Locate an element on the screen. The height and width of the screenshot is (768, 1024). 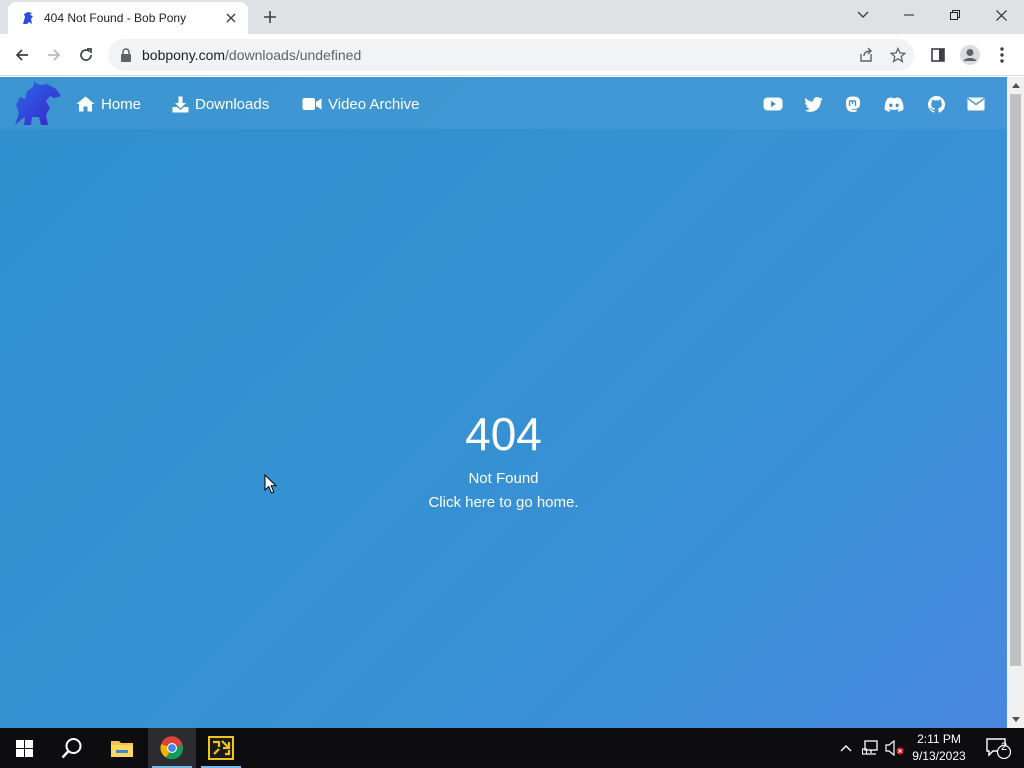
url-text: bobpony.com/downloads/undefined is located at coordinates (251, 55).